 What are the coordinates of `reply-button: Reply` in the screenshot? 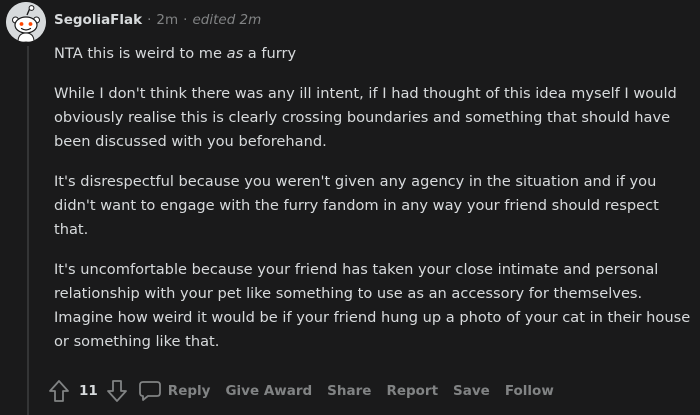 It's located at (174, 391).